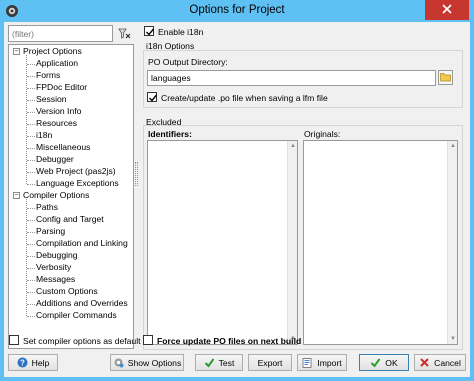 The height and width of the screenshot is (381, 474). I want to click on set-default-checkbox, so click(14, 340).